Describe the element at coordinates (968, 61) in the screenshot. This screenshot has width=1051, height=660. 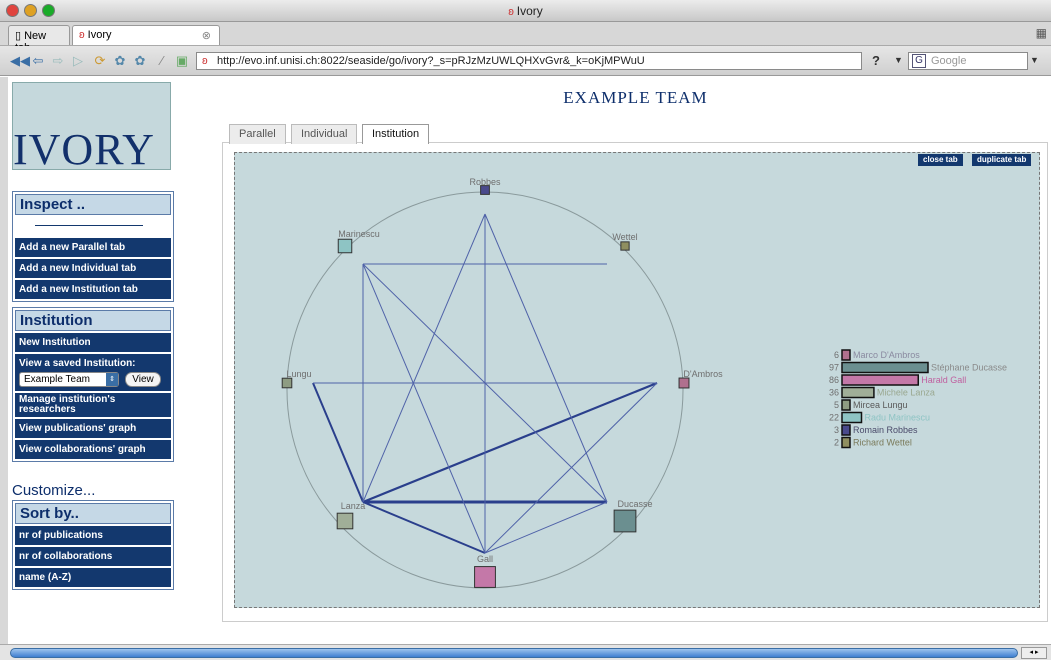
I see `search-field: G Google` at that location.